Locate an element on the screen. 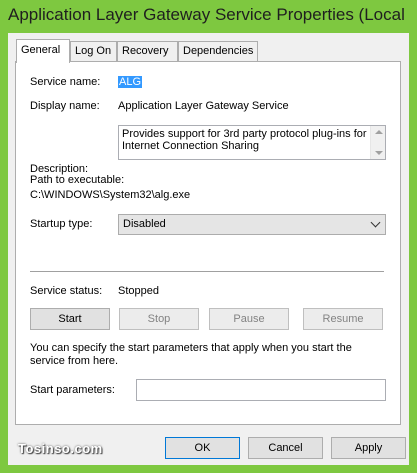  tab-recovery: Recovery is located at coordinates (147, 51).